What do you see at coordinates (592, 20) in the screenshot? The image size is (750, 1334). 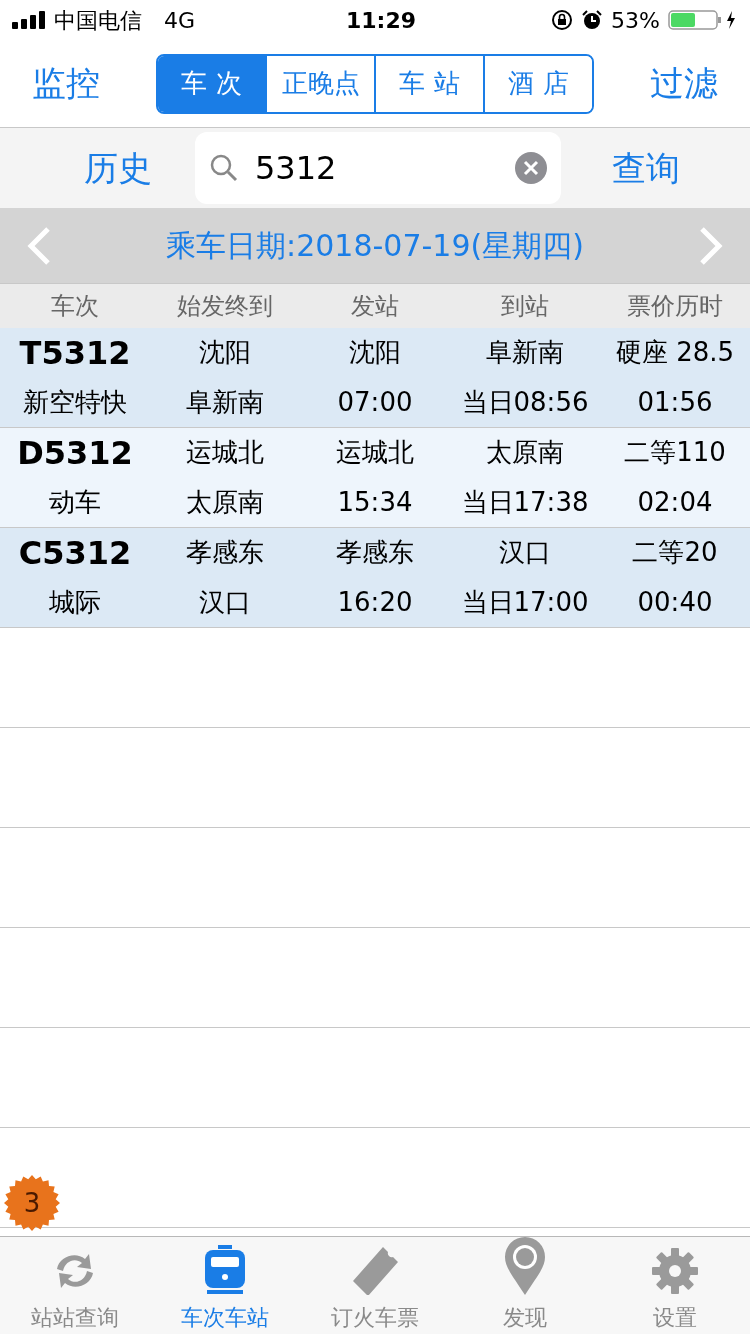 I see `alarm-icon` at bounding box center [592, 20].